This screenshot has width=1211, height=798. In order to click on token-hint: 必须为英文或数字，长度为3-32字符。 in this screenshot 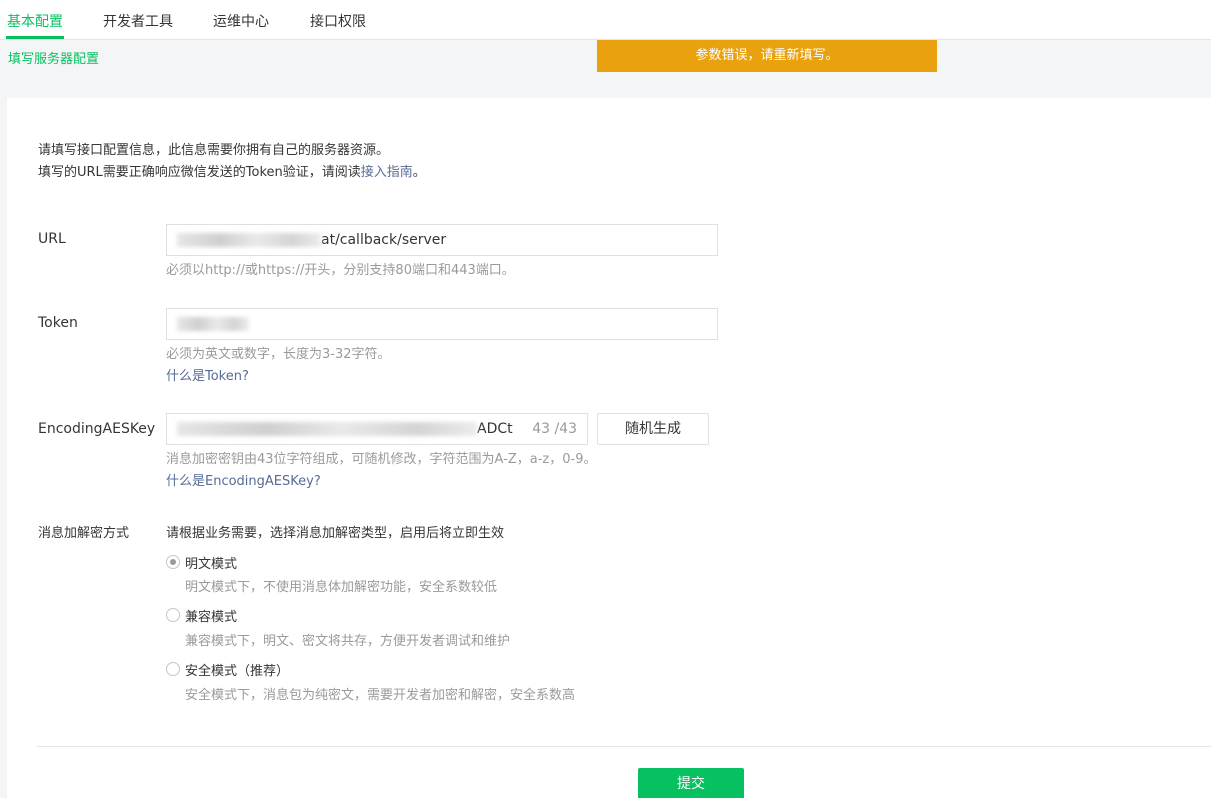, I will do `click(278, 354)`.